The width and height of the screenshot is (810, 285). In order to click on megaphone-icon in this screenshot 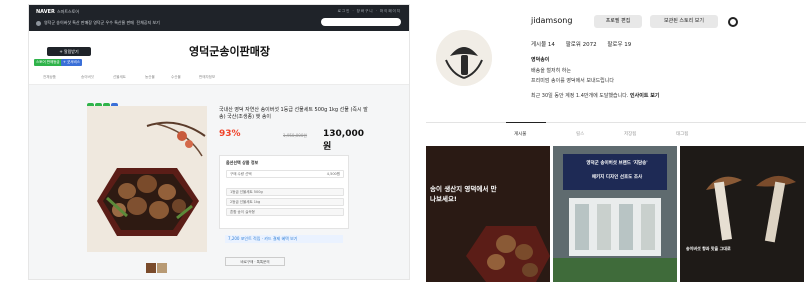, I will do `click(38, 23)`.